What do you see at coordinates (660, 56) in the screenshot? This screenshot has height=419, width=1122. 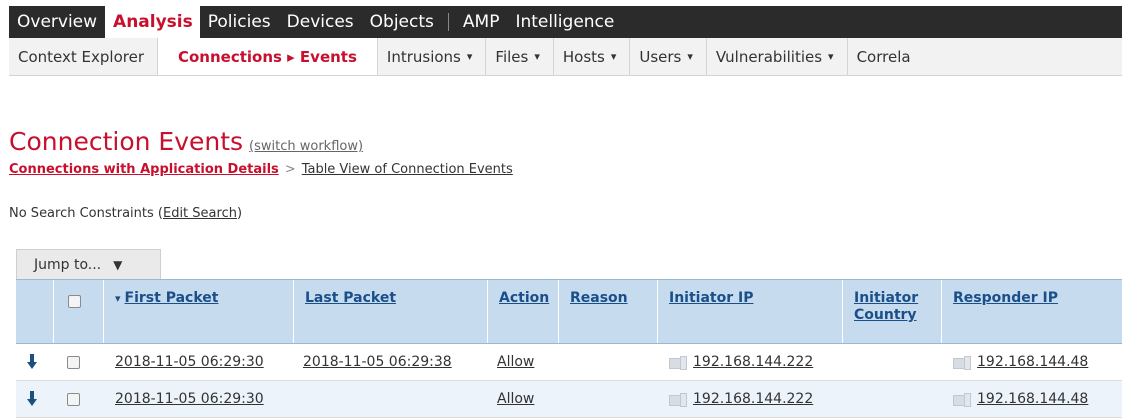 I see `subnav-label: Users` at bounding box center [660, 56].